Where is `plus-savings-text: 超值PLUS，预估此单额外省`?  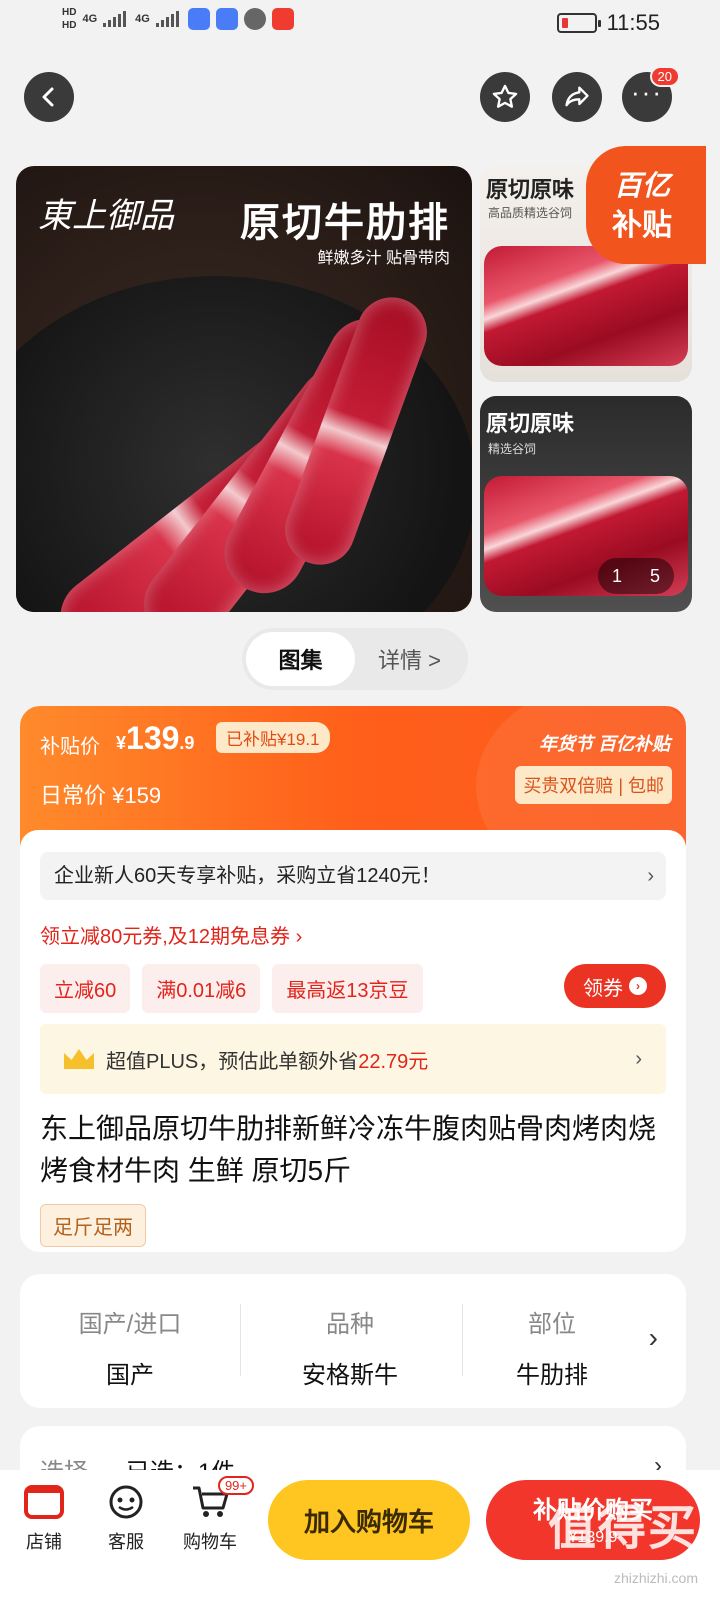
plus-savings-text: 超值PLUS，预估此单额外省 is located at coordinates (232, 1061).